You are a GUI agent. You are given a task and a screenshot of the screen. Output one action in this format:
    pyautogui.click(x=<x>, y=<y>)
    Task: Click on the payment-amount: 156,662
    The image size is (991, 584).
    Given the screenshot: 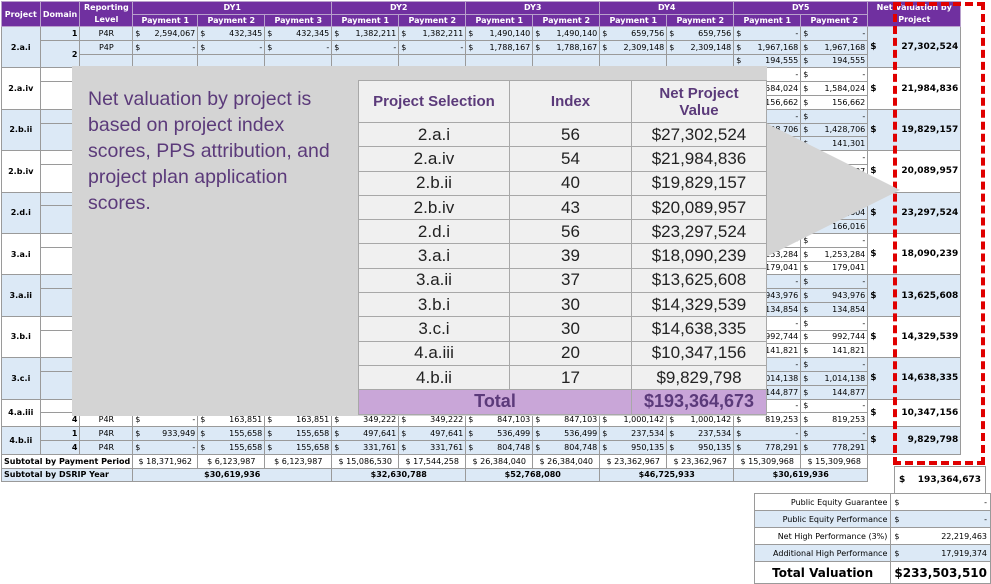 What is the action you would take?
    pyautogui.click(x=839, y=102)
    